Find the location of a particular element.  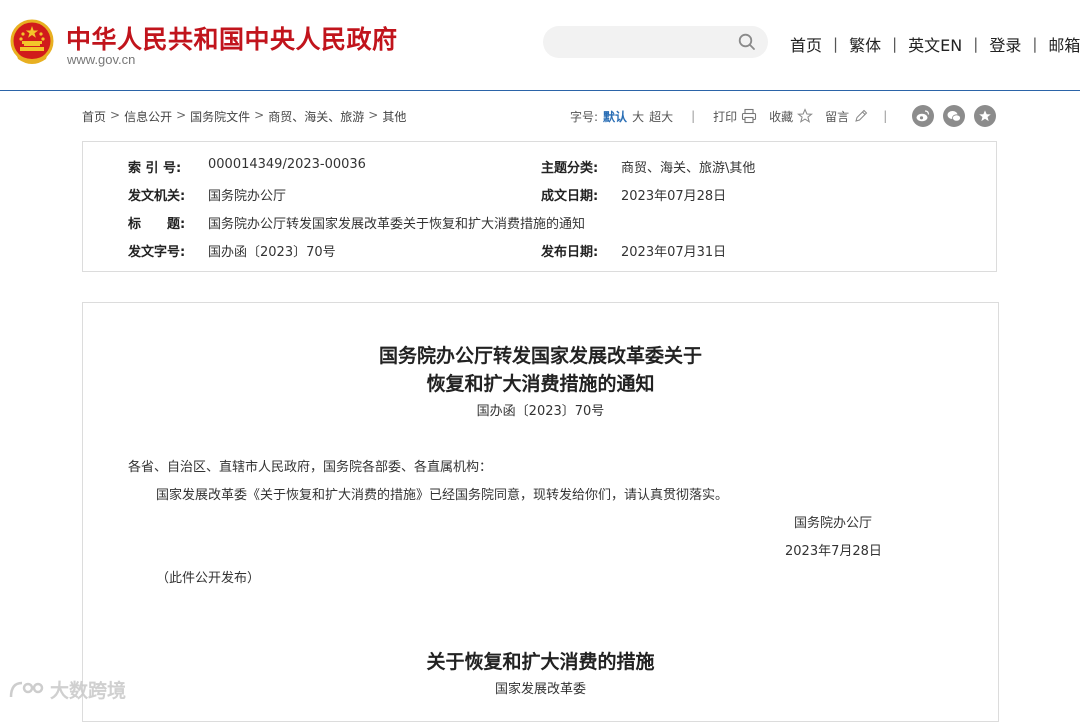

document-signature: 国务院办公厅 is located at coordinates (833, 523).